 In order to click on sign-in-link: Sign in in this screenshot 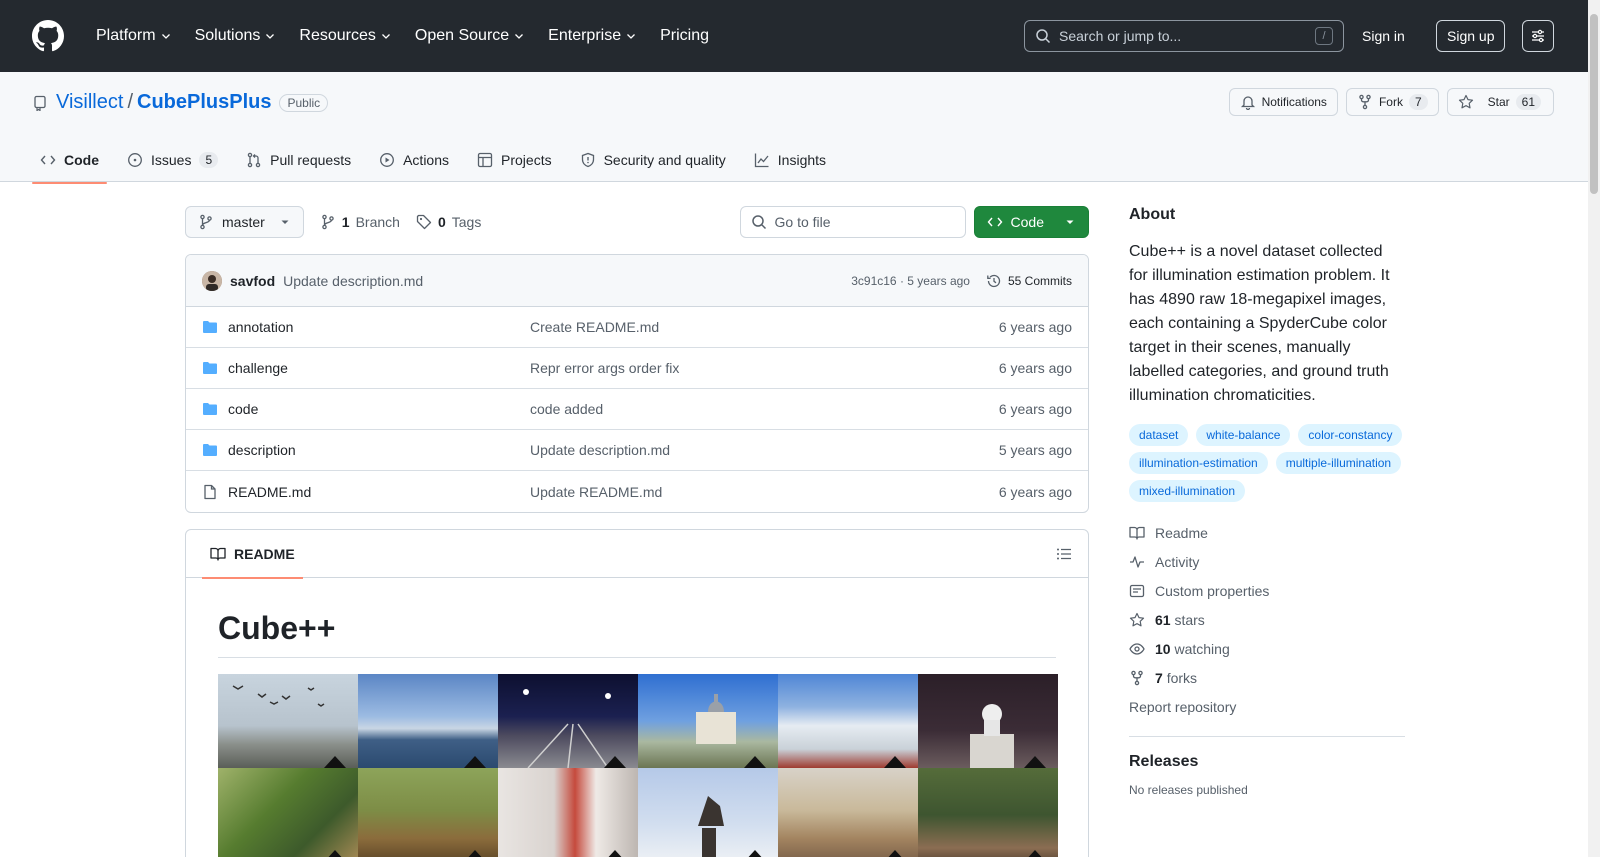, I will do `click(1383, 36)`.